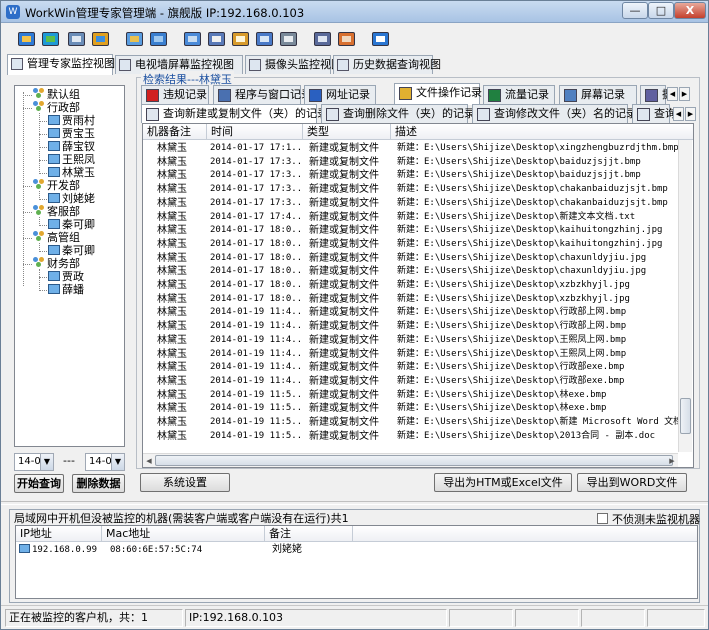 The height and width of the screenshot is (630, 709). Describe the element at coordinates (598, 95) in the screenshot. I see `tab-record-5: 屏幕记录` at that location.